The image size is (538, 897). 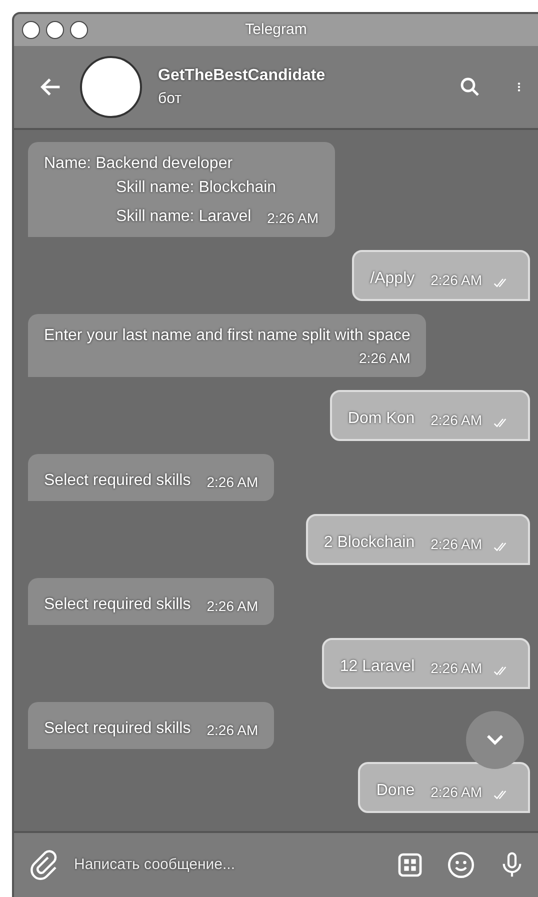 I want to click on close-dot, so click(x=31, y=30).